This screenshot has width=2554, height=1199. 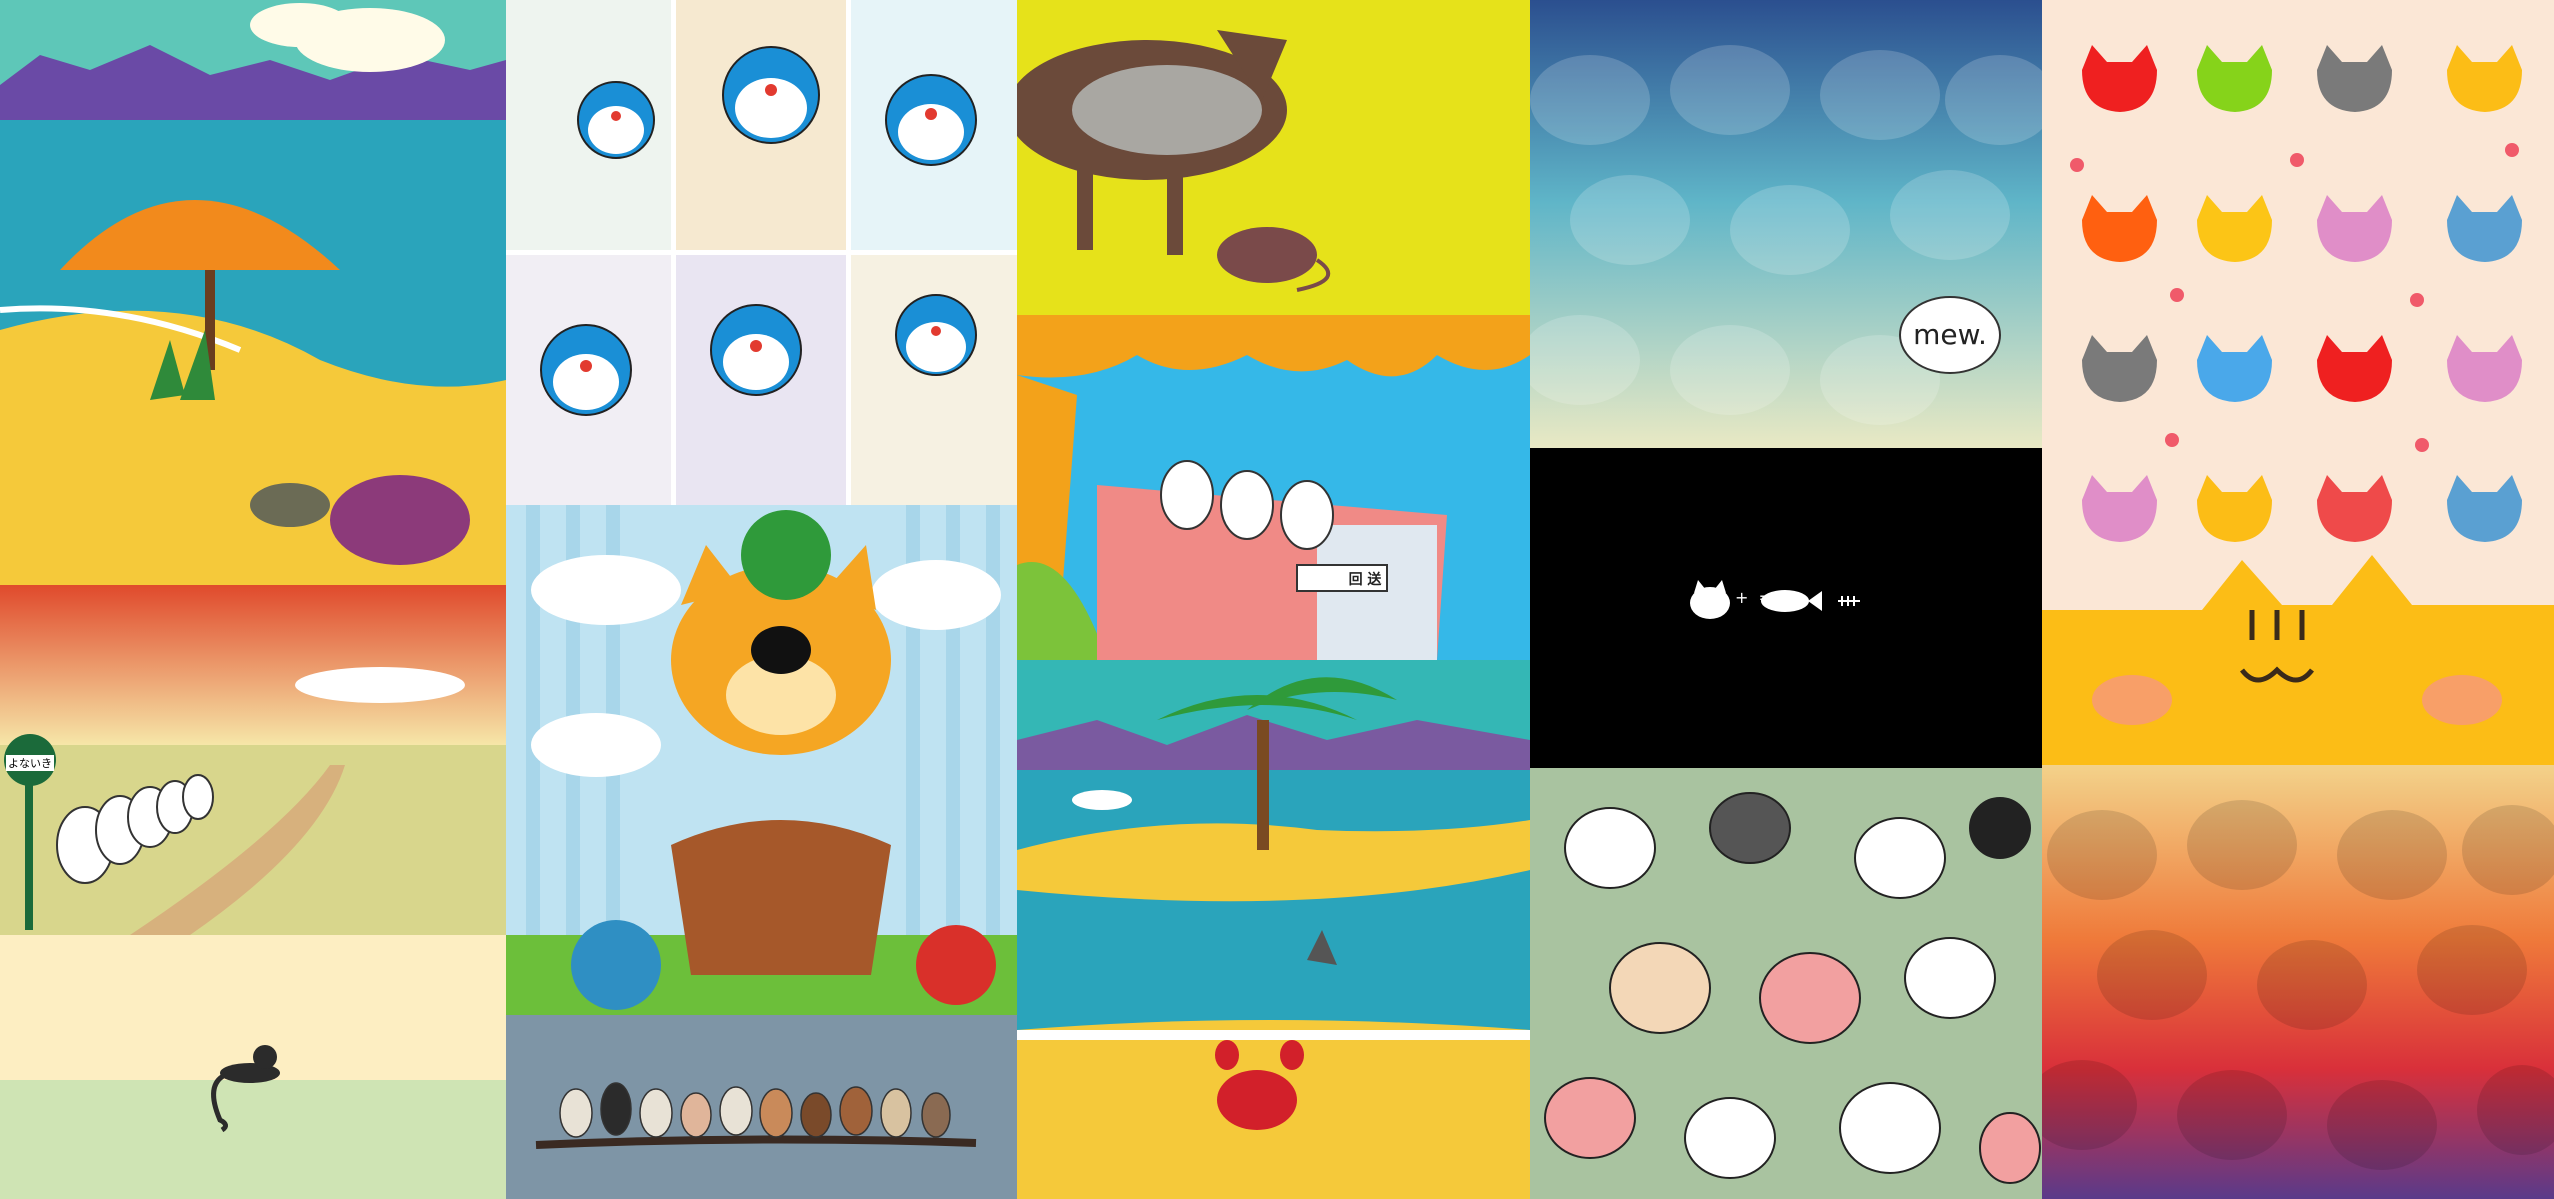 I want to click on tile-cats-on-bus: 回 送, so click(x=1273, y=487).